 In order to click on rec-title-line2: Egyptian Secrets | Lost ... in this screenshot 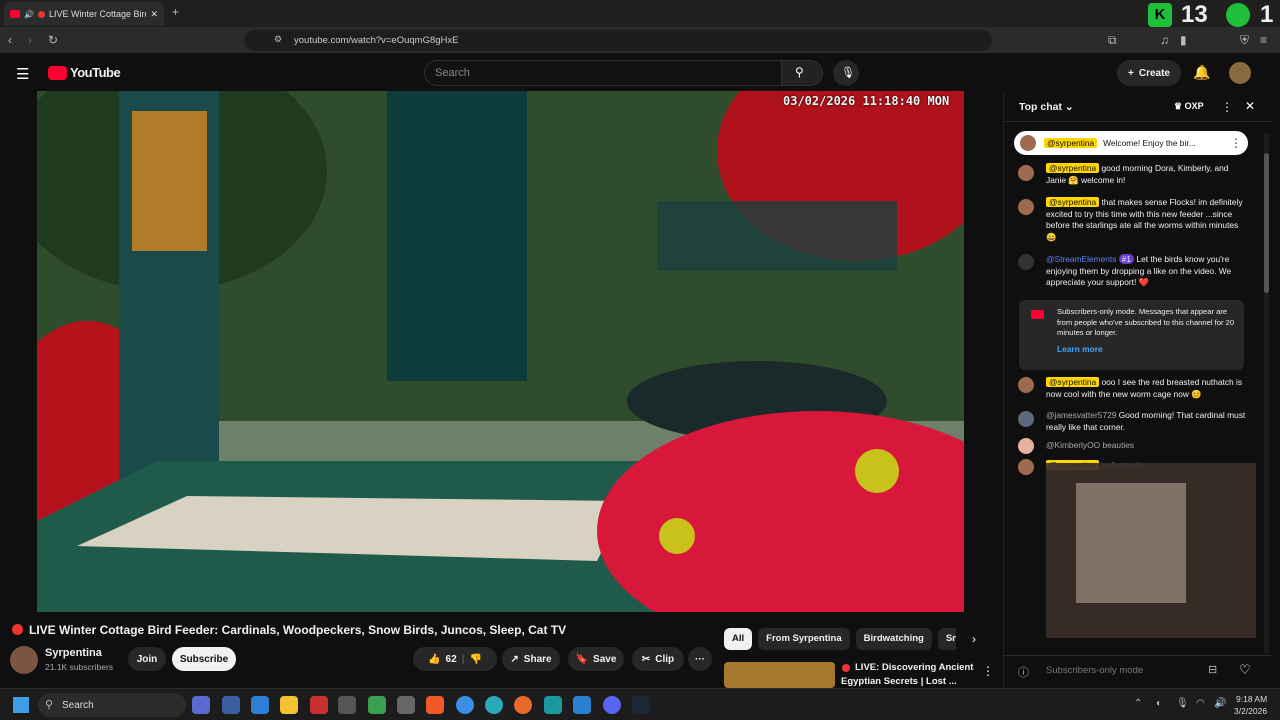, I will do `click(899, 681)`.